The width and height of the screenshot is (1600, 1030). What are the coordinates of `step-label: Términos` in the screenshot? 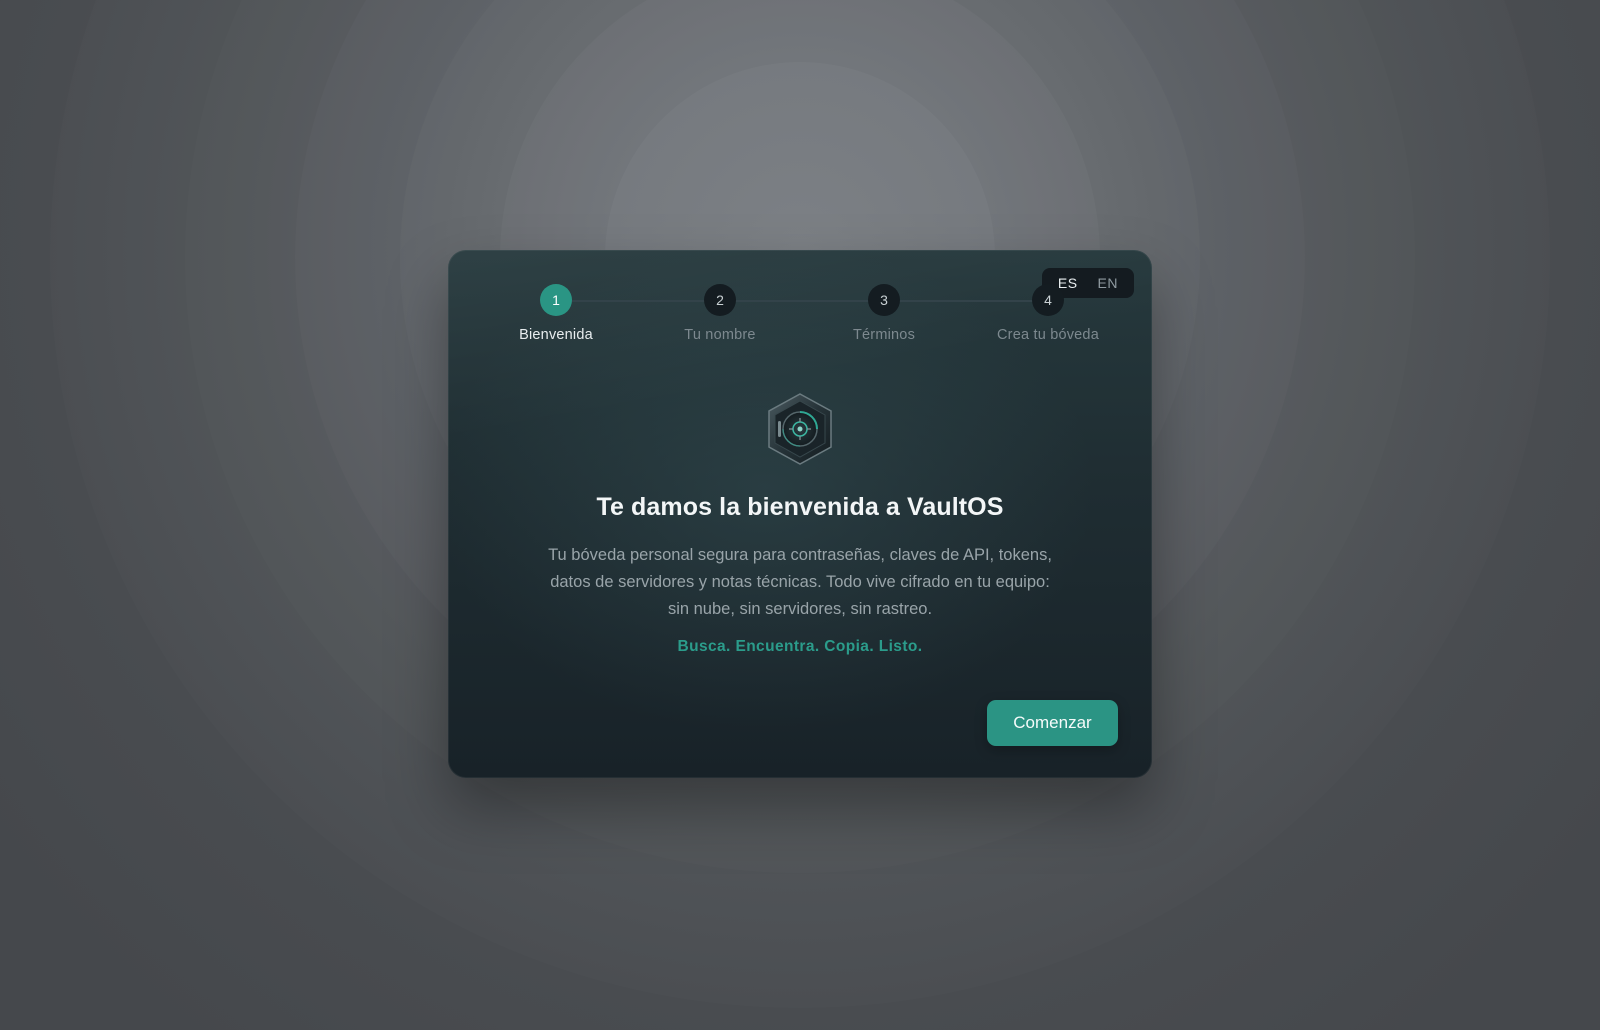 It's located at (884, 335).